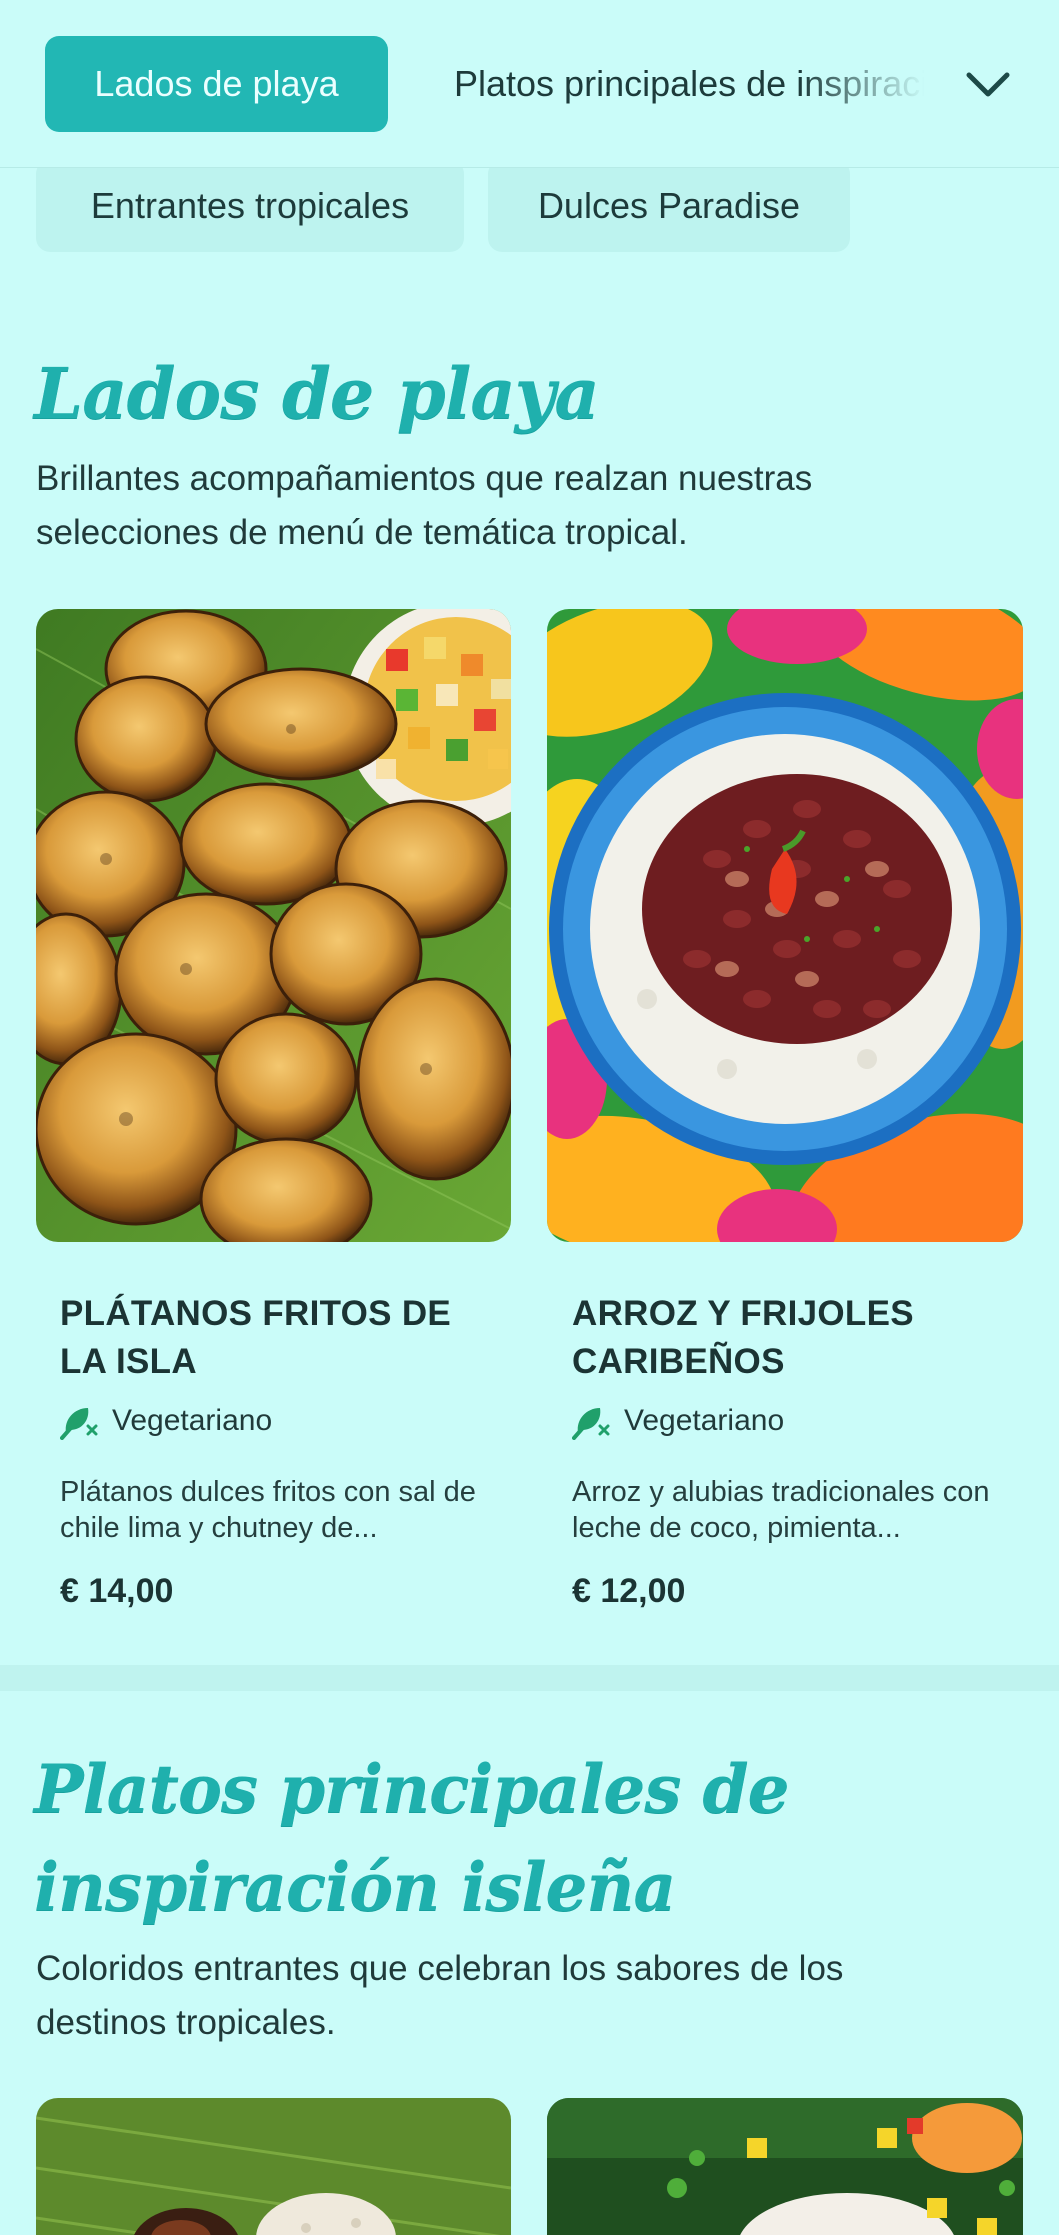  What do you see at coordinates (250, 206) in the screenshot?
I see `tab-entrantes-tropicales: Entrantes tropicales` at bounding box center [250, 206].